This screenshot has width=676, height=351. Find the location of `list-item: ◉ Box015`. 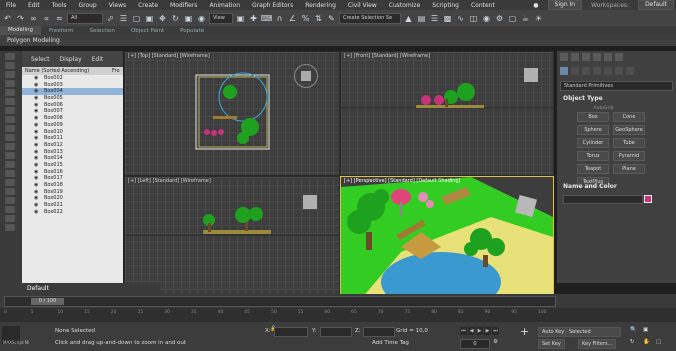

list-item: ◉ Box015 is located at coordinates (72, 165).